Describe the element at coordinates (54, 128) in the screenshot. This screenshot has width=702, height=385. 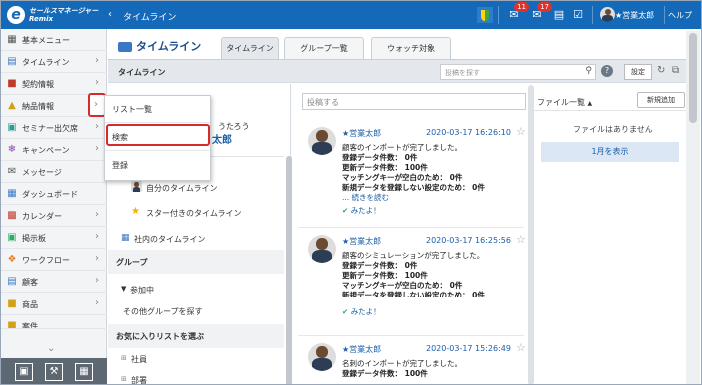
I see `sidebar-item-seminar: ▣ セミナー出欠席 ›` at that location.